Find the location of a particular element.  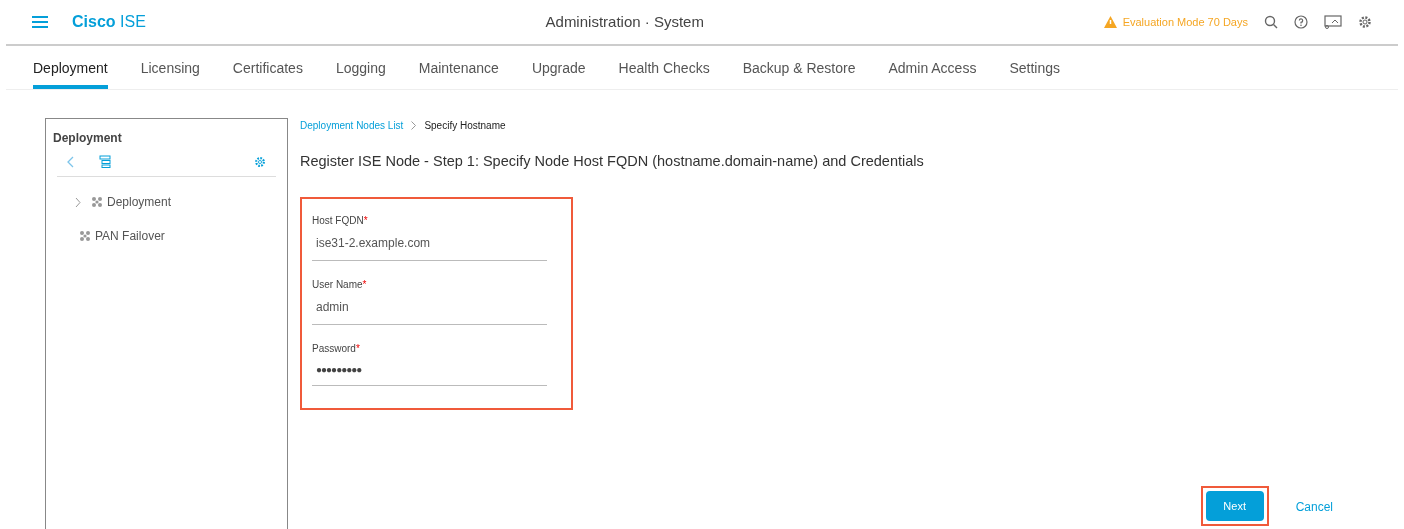

input-field: admin is located at coordinates (429, 308).